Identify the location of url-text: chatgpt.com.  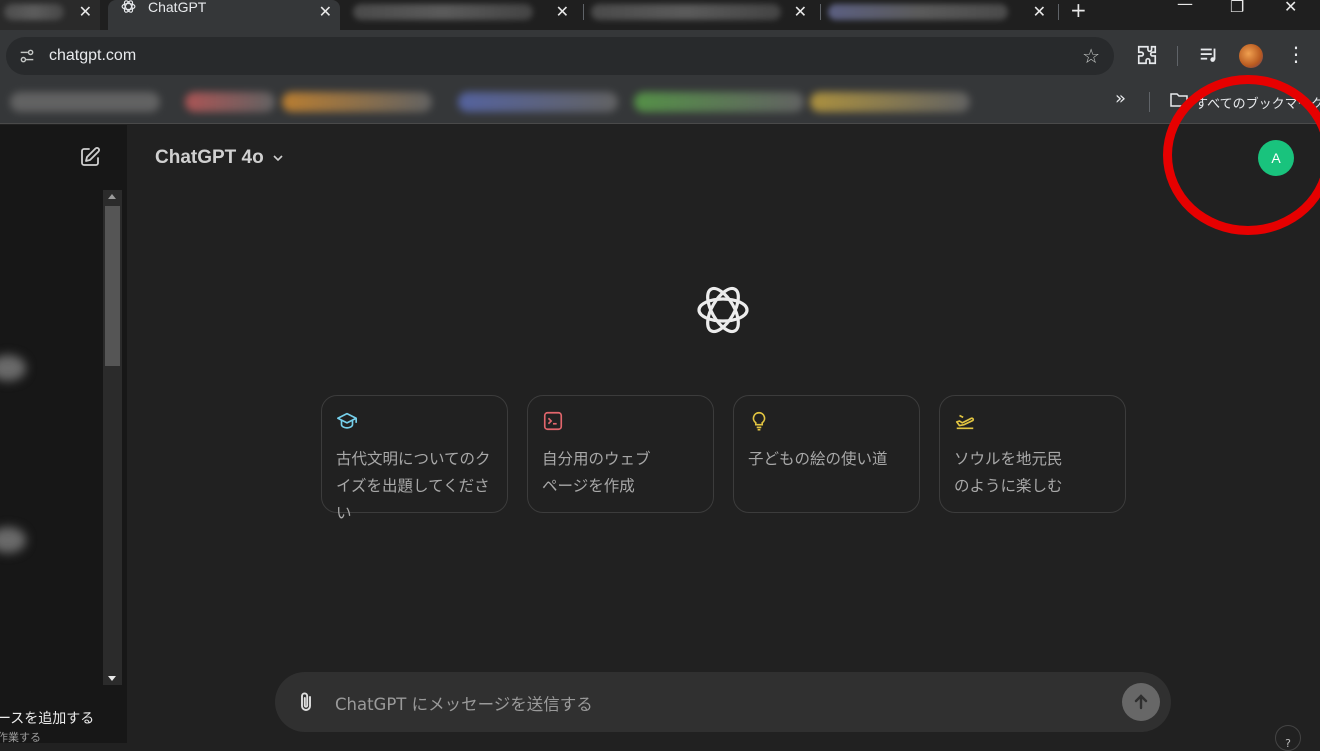
(92, 56).